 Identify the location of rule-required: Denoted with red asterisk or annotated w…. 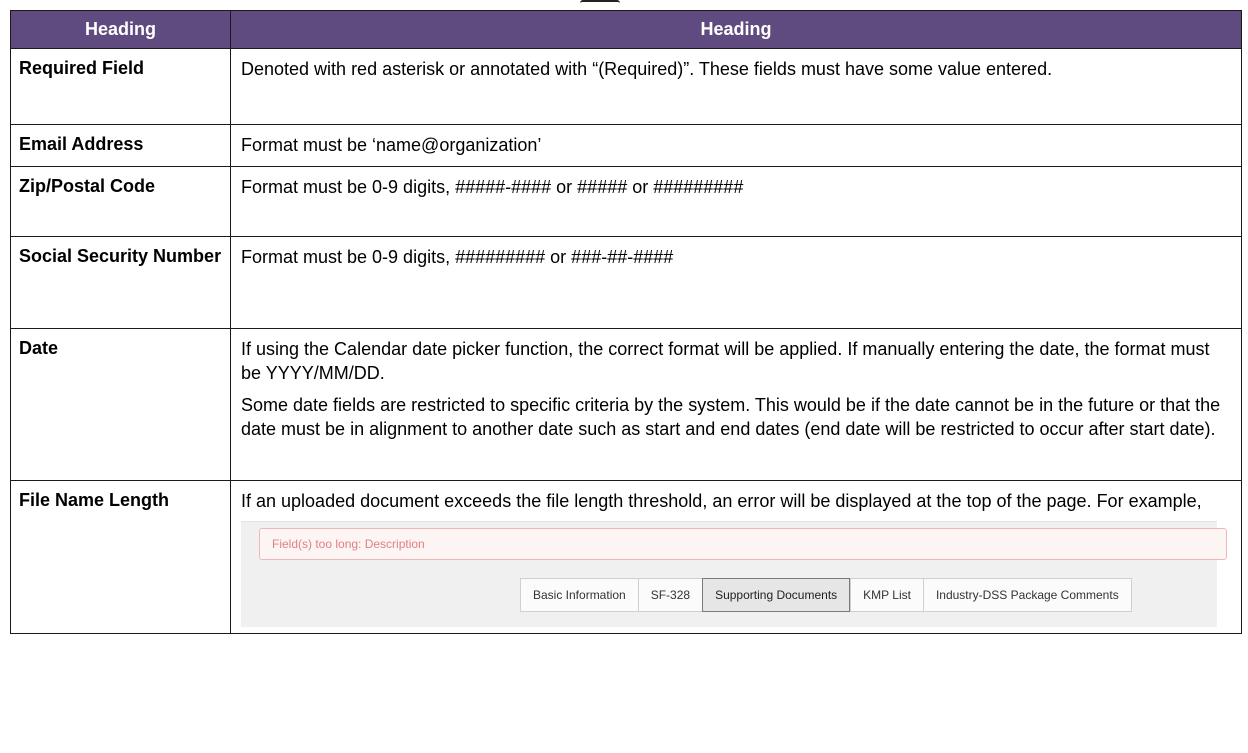
(736, 86).